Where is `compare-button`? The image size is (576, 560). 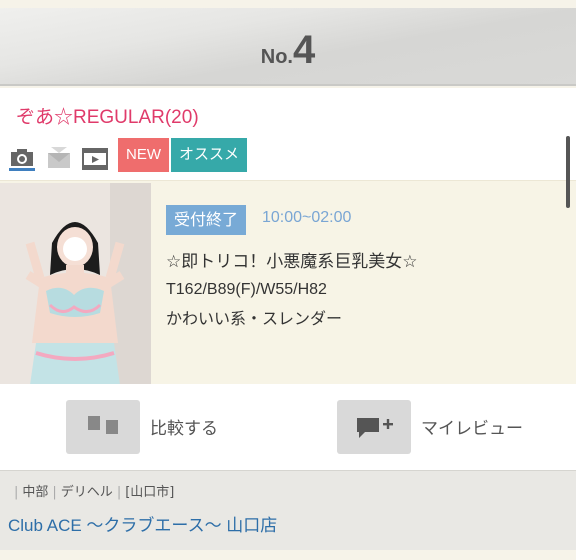
compare-button is located at coordinates (103, 427).